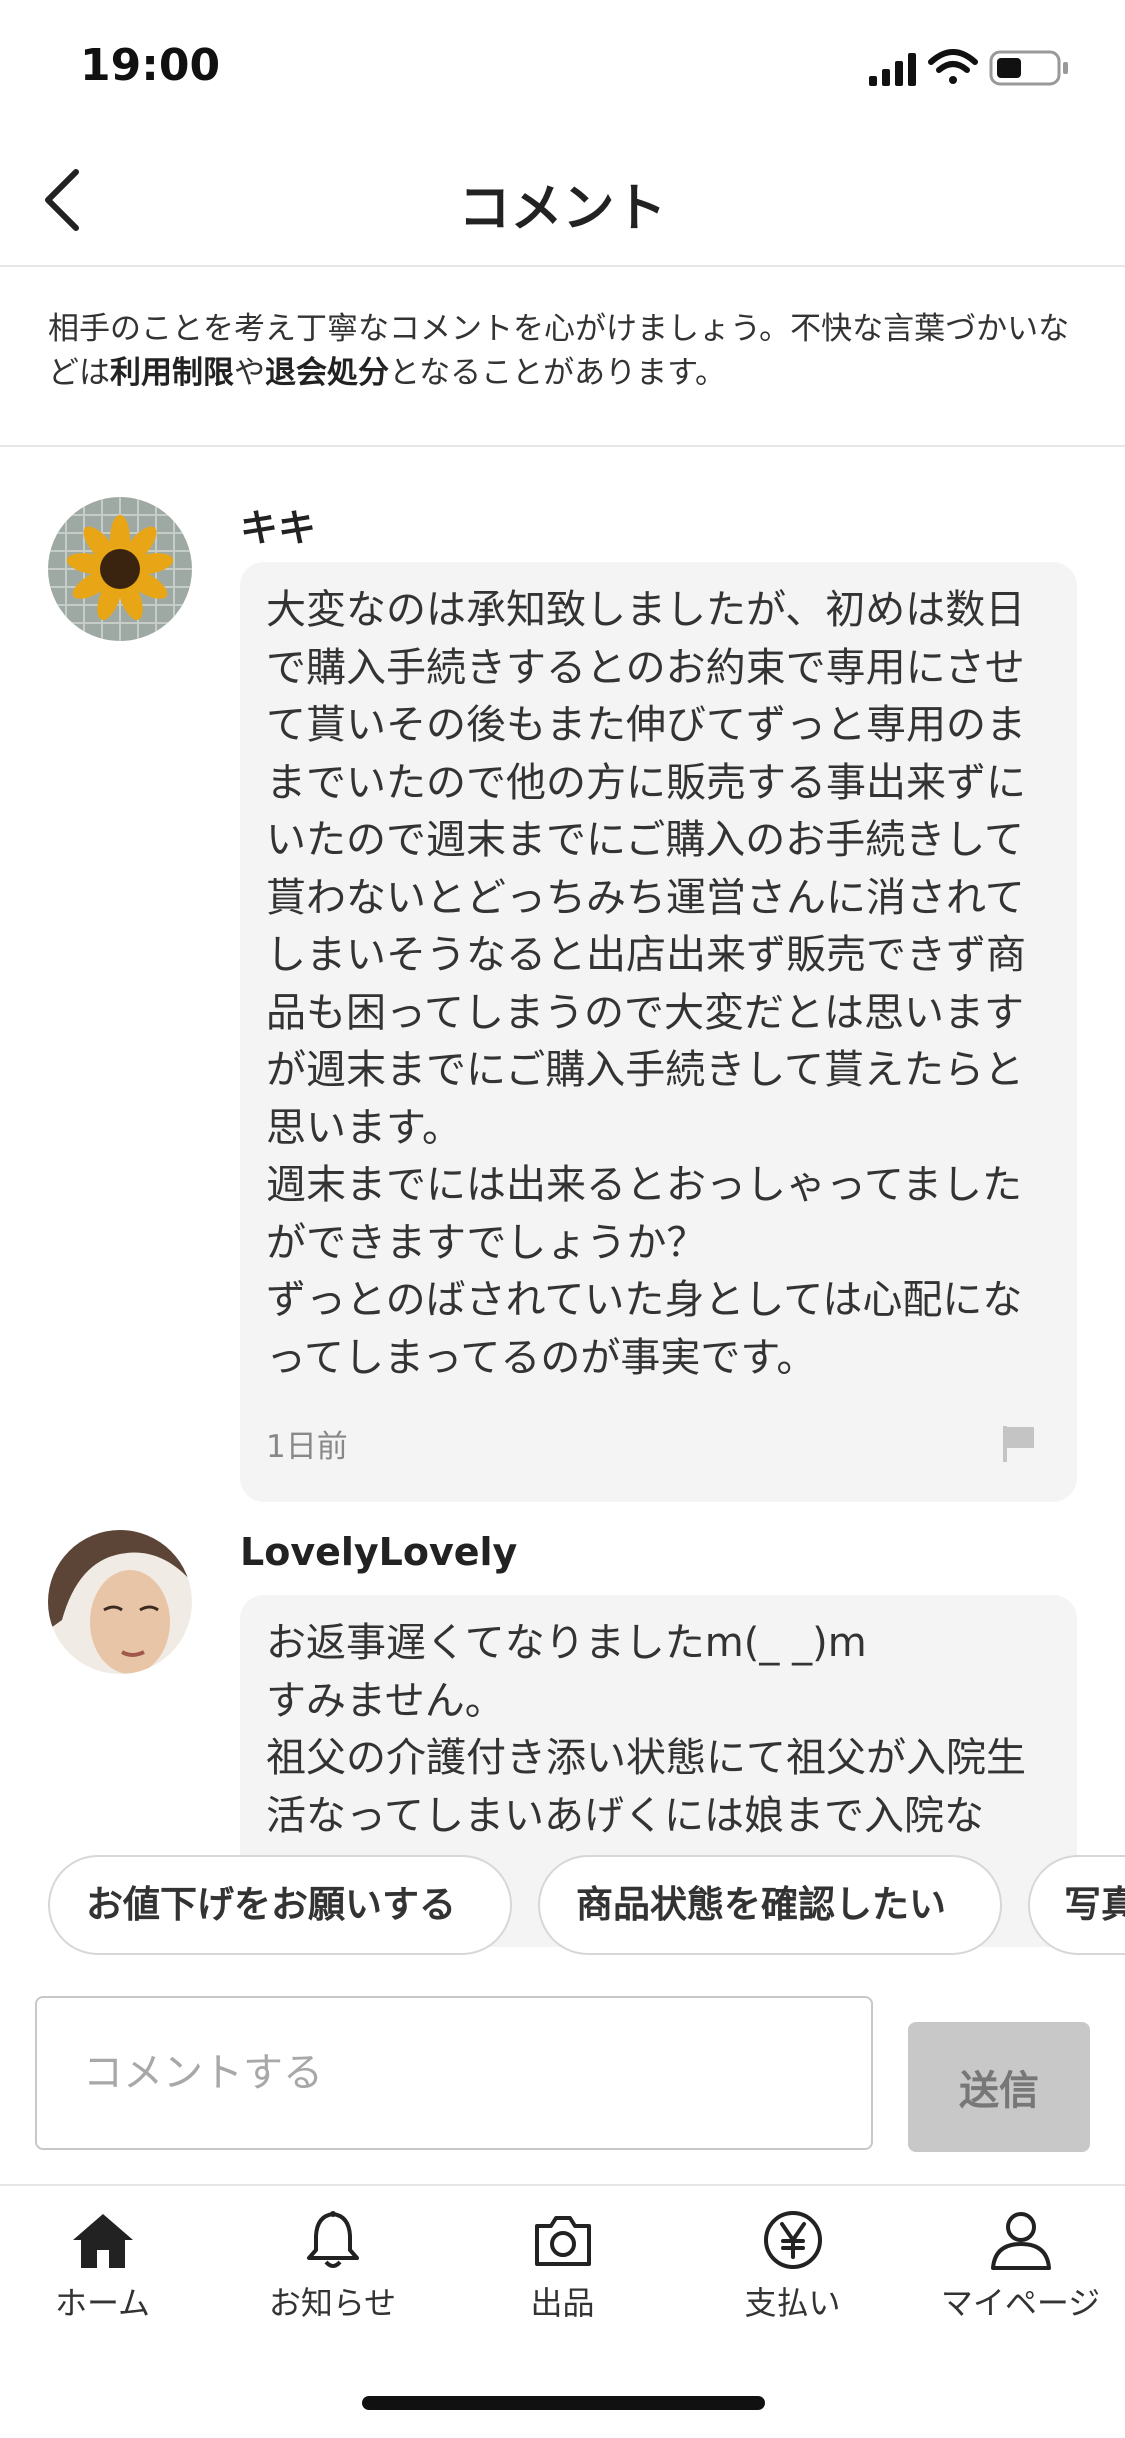 The image size is (1125, 2438). What do you see at coordinates (892, 69) in the screenshot?
I see `signal-icon` at bounding box center [892, 69].